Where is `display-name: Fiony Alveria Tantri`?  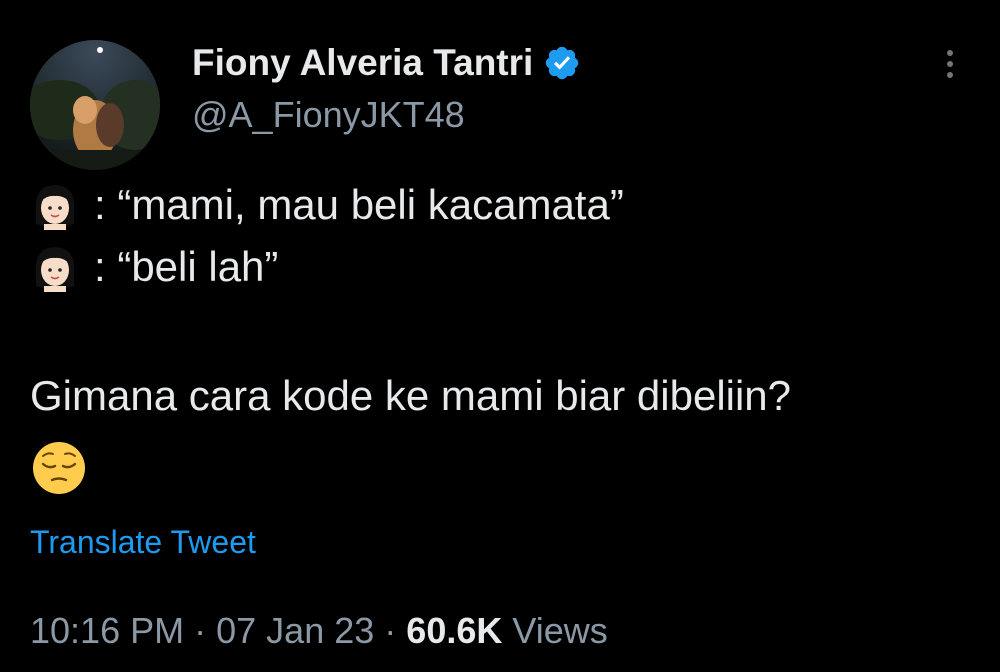
display-name: Fiony Alveria Tantri is located at coordinates (362, 63).